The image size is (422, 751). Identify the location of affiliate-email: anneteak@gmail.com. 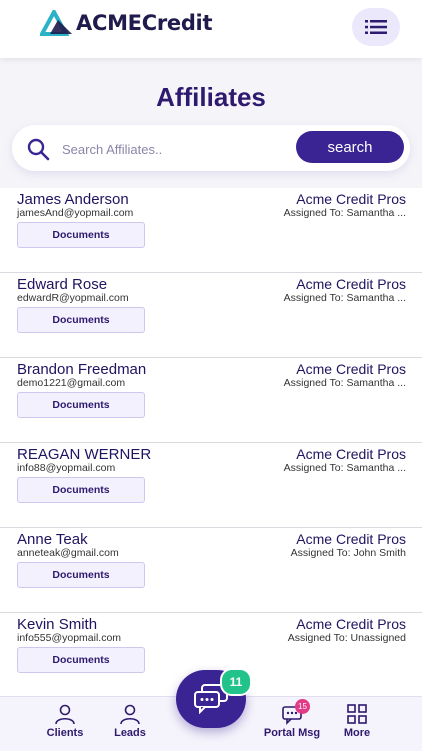
(68, 553).